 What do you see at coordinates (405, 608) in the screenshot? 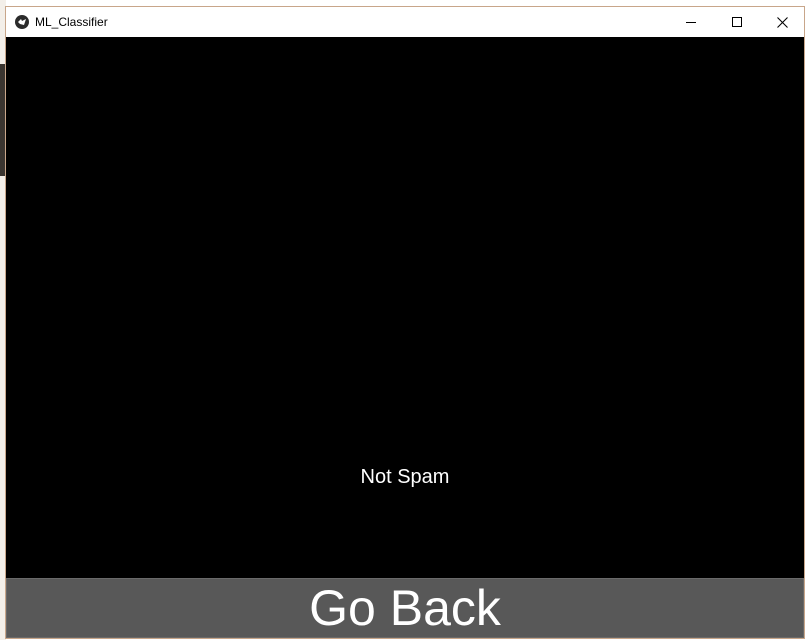
I see `go-back-button: Go Back` at bounding box center [405, 608].